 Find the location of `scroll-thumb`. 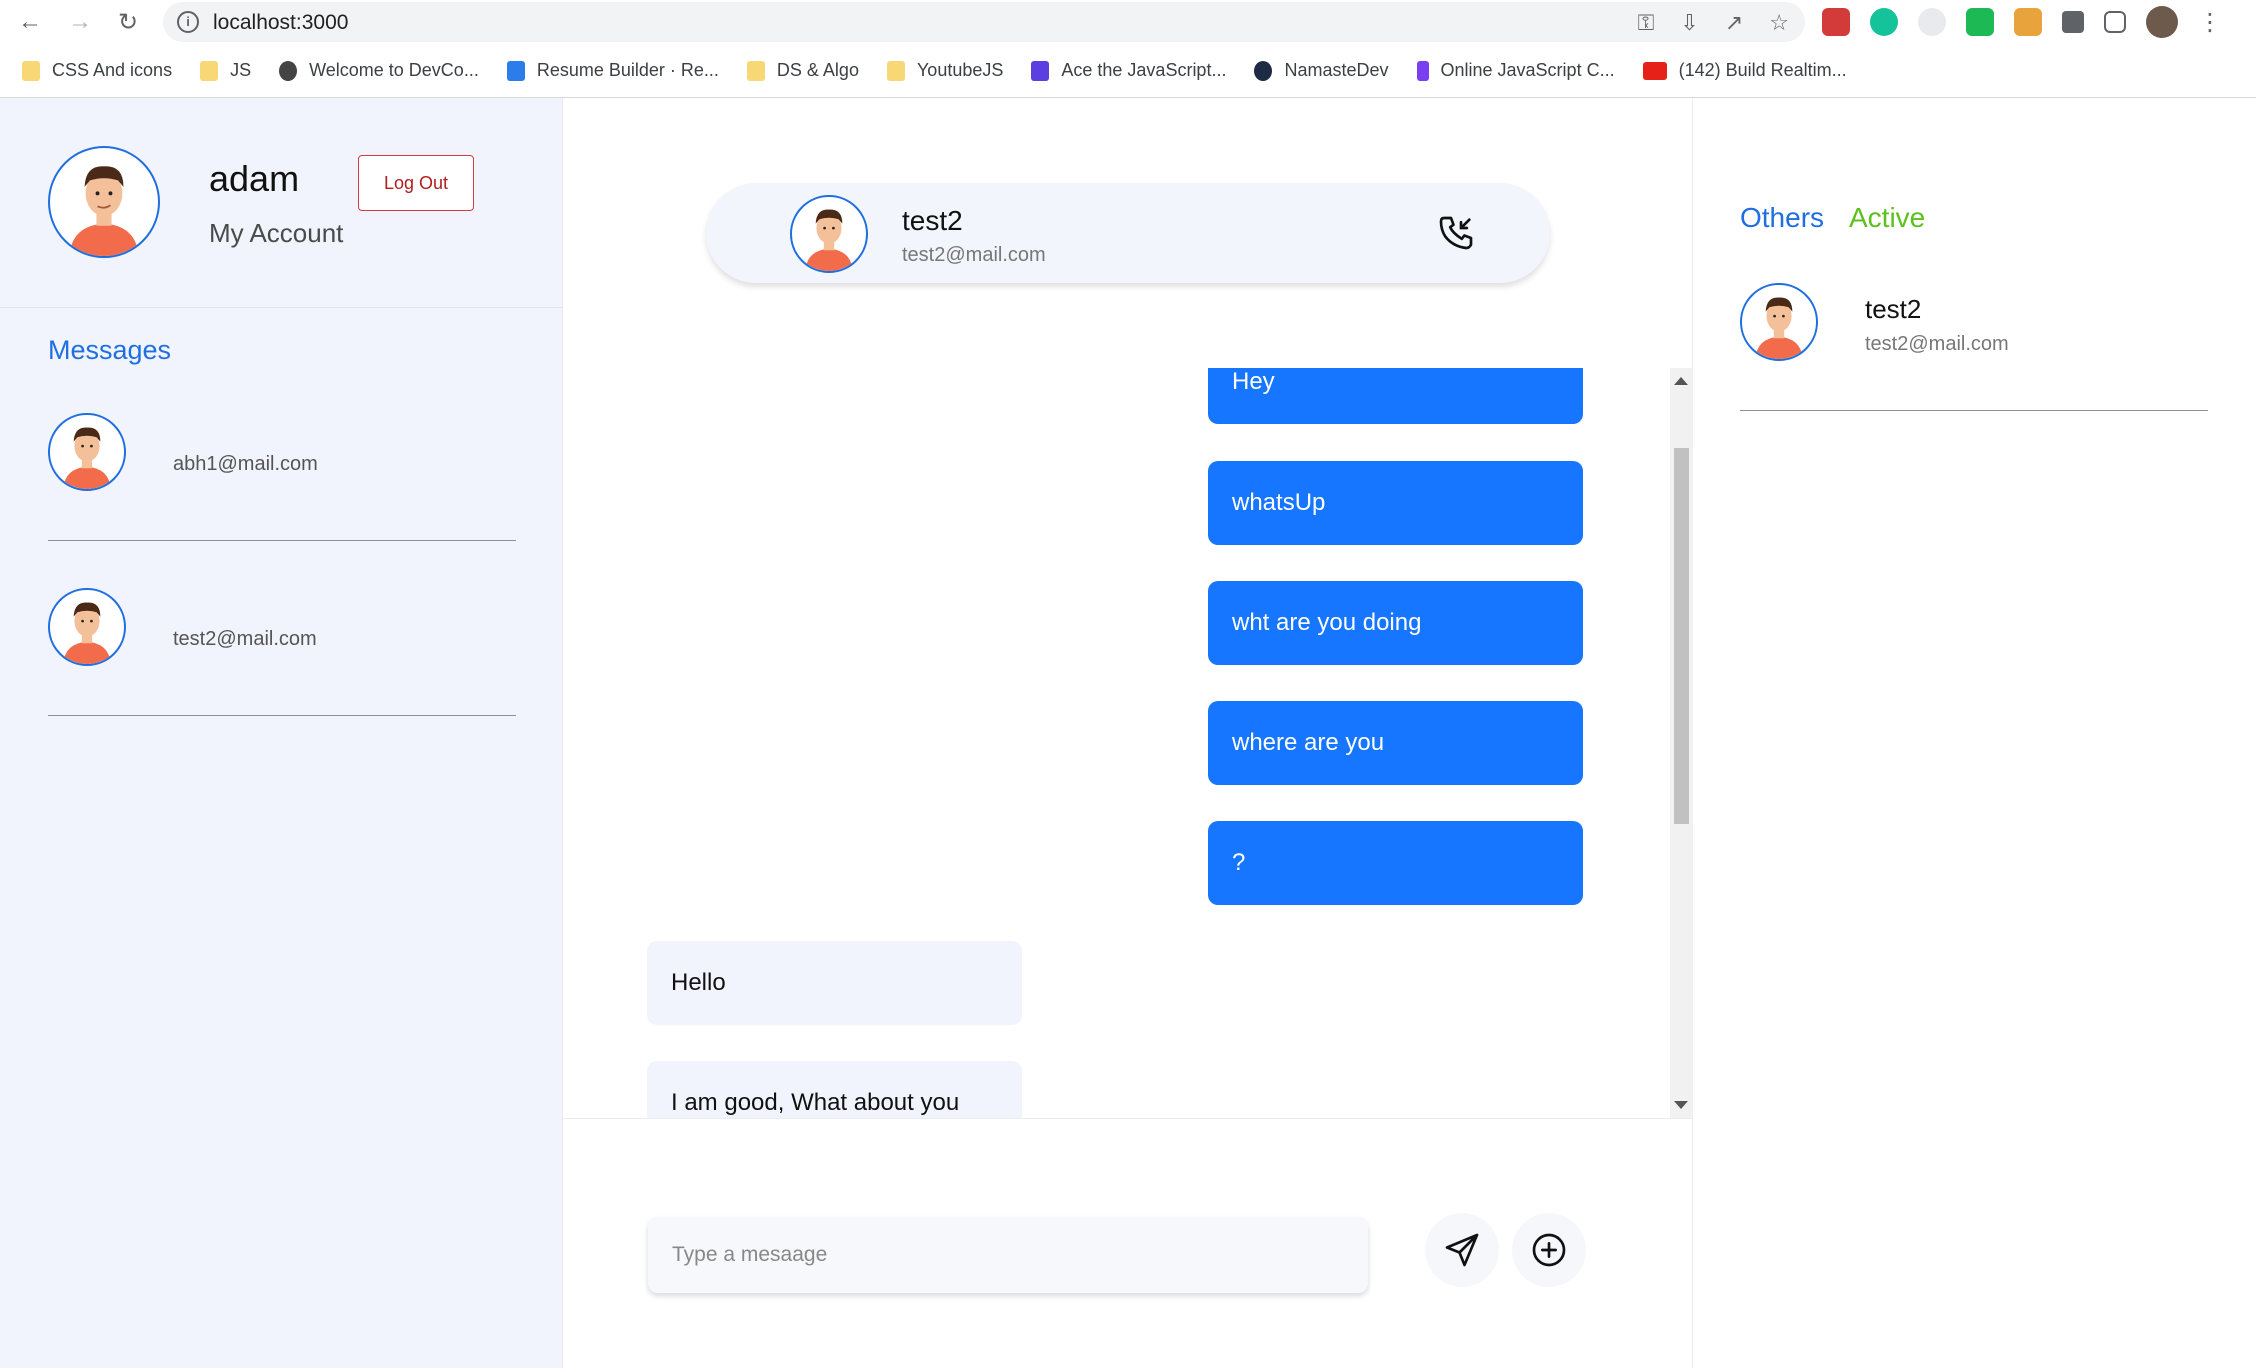

scroll-thumb is located at coordinates (1681, 636).